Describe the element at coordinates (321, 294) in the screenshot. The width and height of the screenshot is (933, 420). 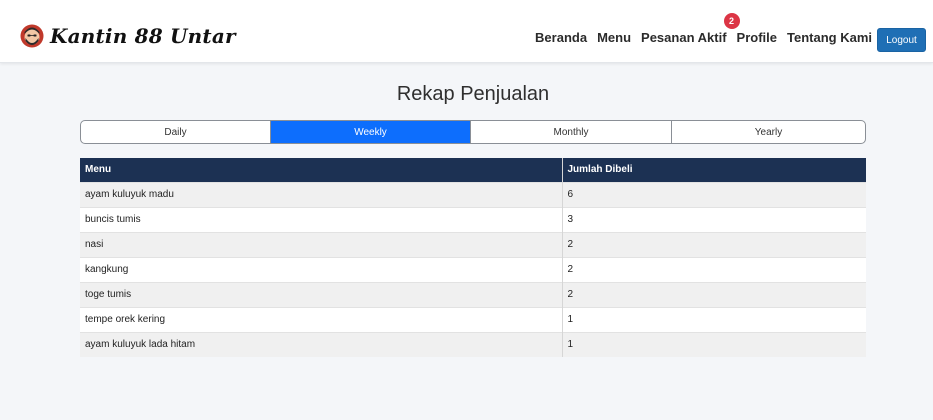
I see `cell-menu: toge tumis` at that location.